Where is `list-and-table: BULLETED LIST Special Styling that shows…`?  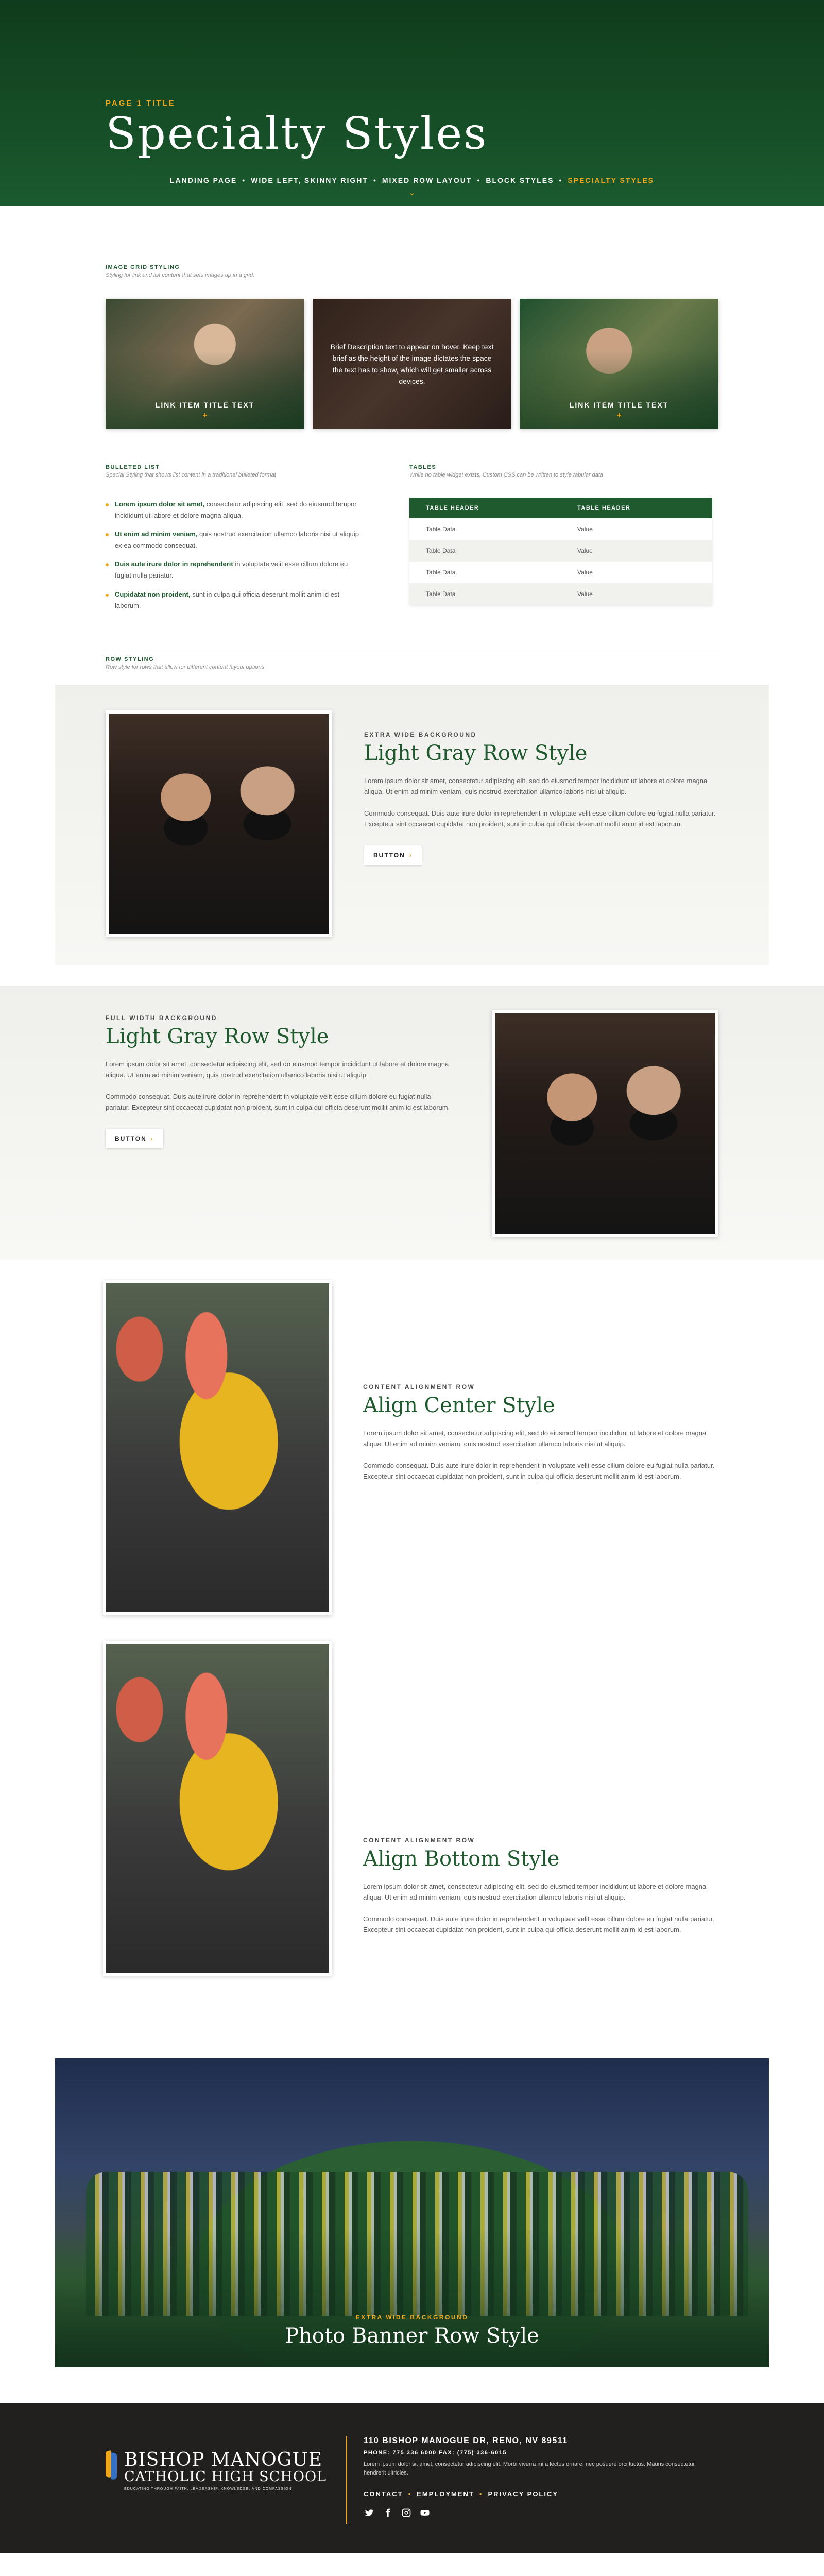 list-and-table: BULLETED LIST Special Styling that shows… is located at coordinates (412, 539).